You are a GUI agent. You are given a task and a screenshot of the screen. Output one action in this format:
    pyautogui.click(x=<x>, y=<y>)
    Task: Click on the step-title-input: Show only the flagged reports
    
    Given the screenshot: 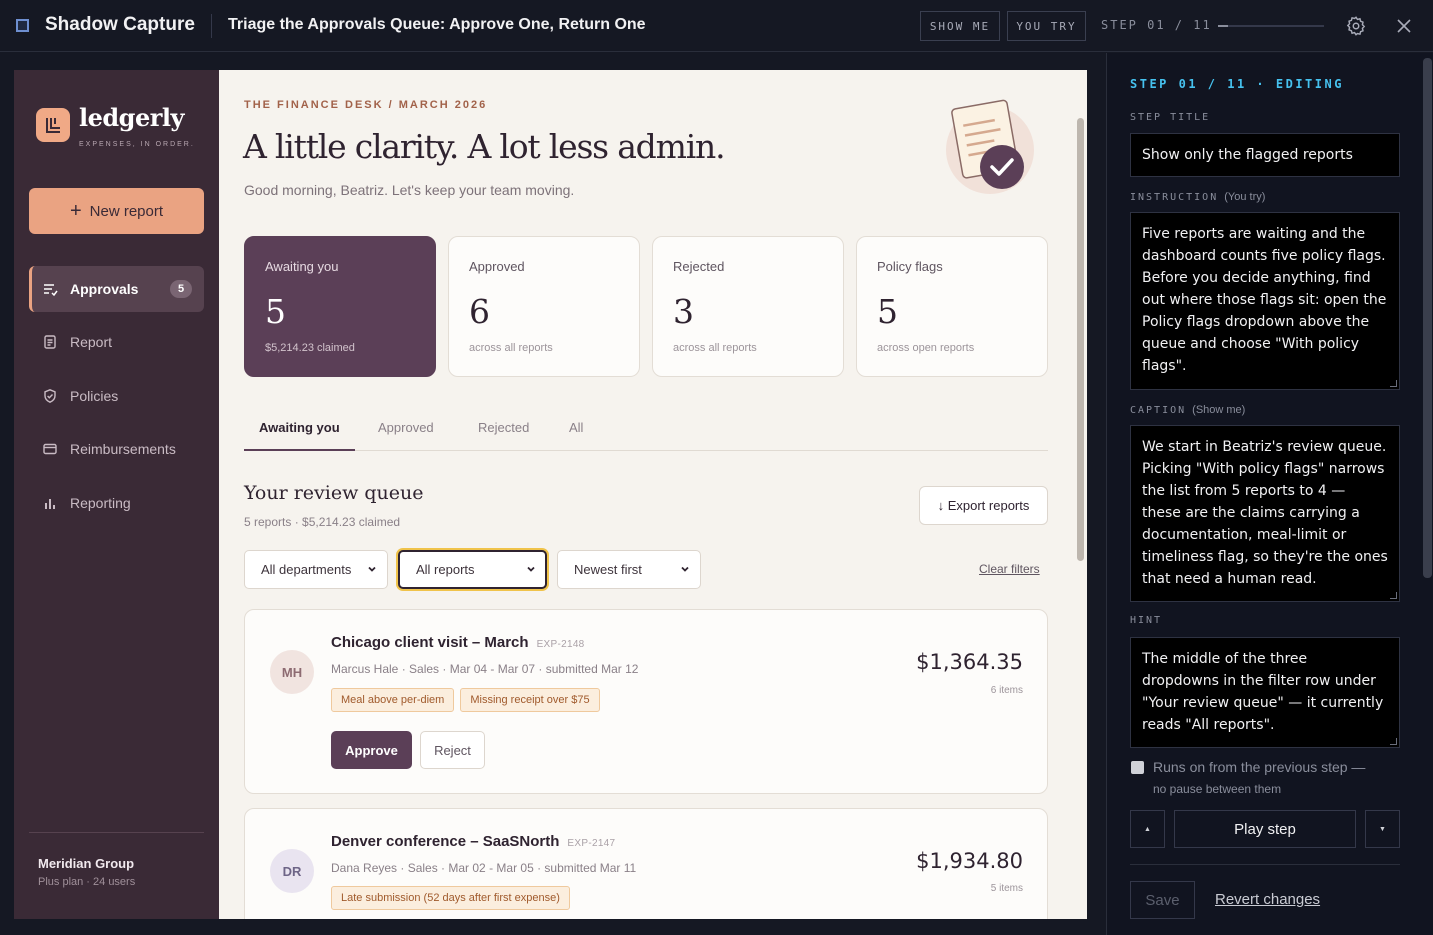 What is the action you would take?
    pyautogui.click(x=1265, y=155)
    